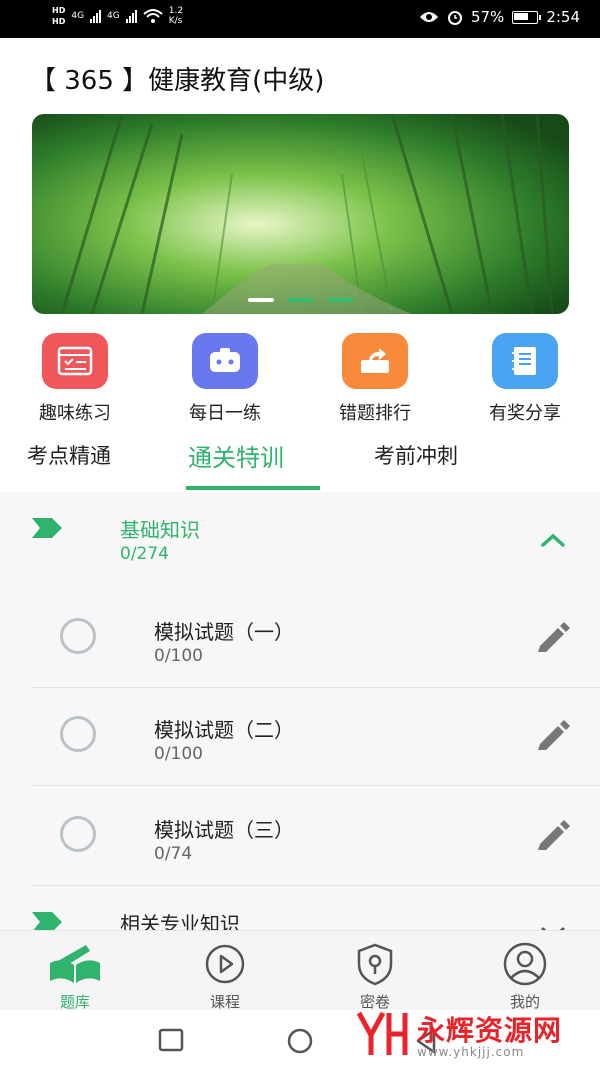 Image resolution: width=600 pixels, height=1067 pixels. I want to click on play-icon, so click(225, 964).